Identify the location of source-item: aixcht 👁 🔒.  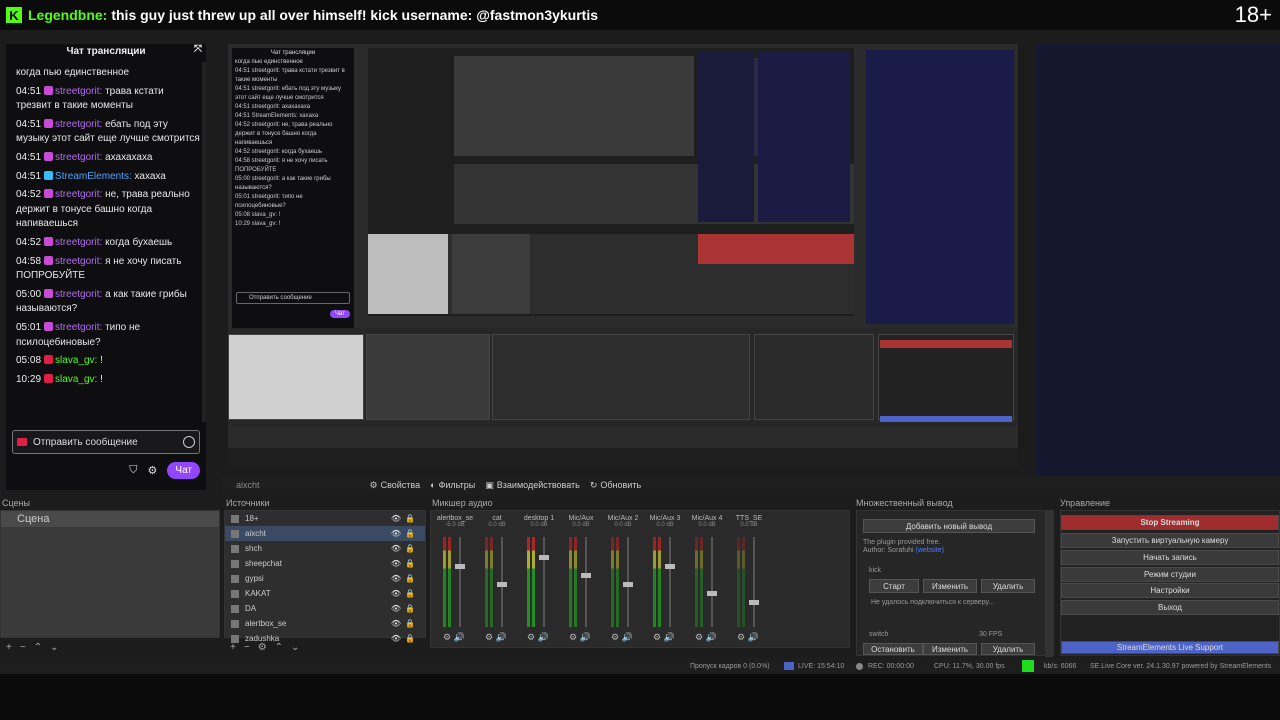
(325, 533).